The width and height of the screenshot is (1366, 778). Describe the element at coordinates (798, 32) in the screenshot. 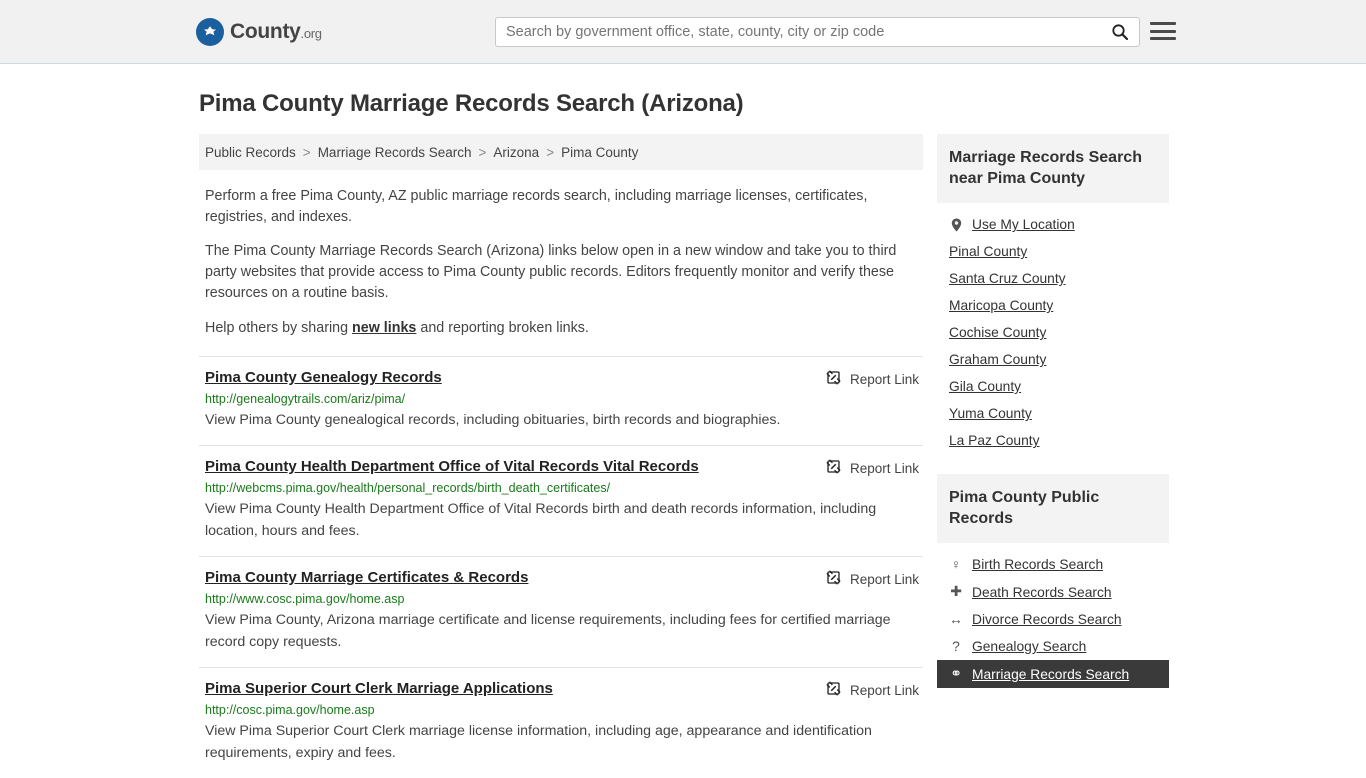

I see `search-input` at that location.